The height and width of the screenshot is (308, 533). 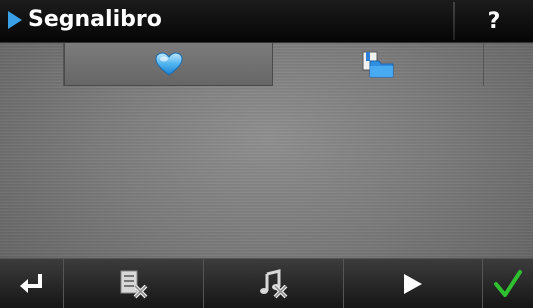 I want to click on tab-bookmark-folders, so click(x=378, y=64).